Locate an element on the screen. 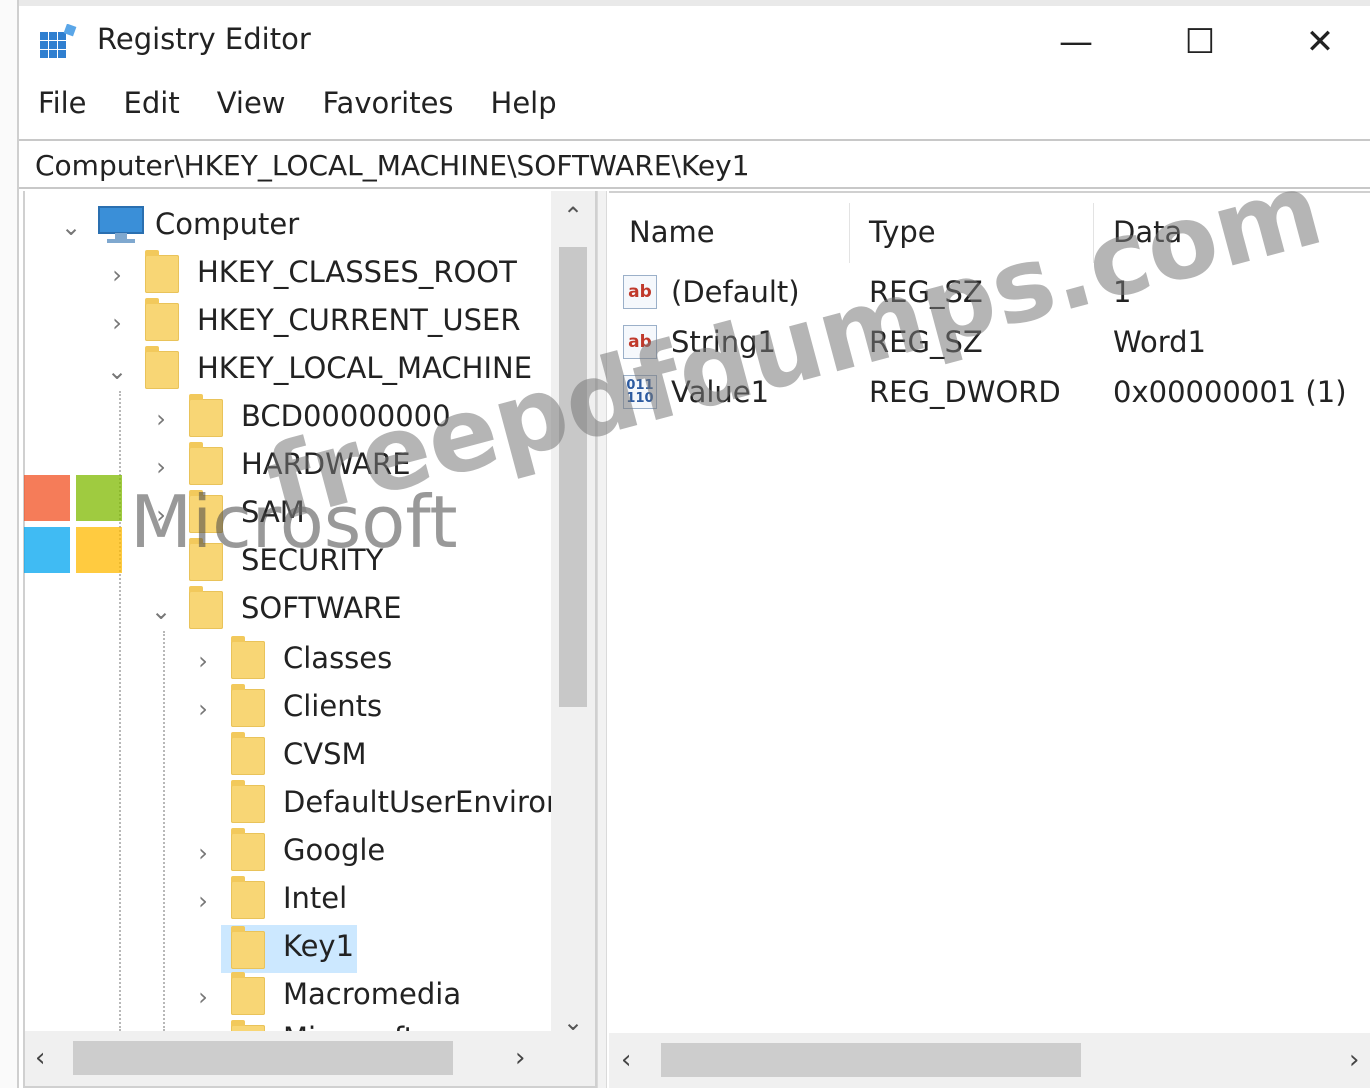  microsoft-logo-watermark is located at coordinates (74, 525).